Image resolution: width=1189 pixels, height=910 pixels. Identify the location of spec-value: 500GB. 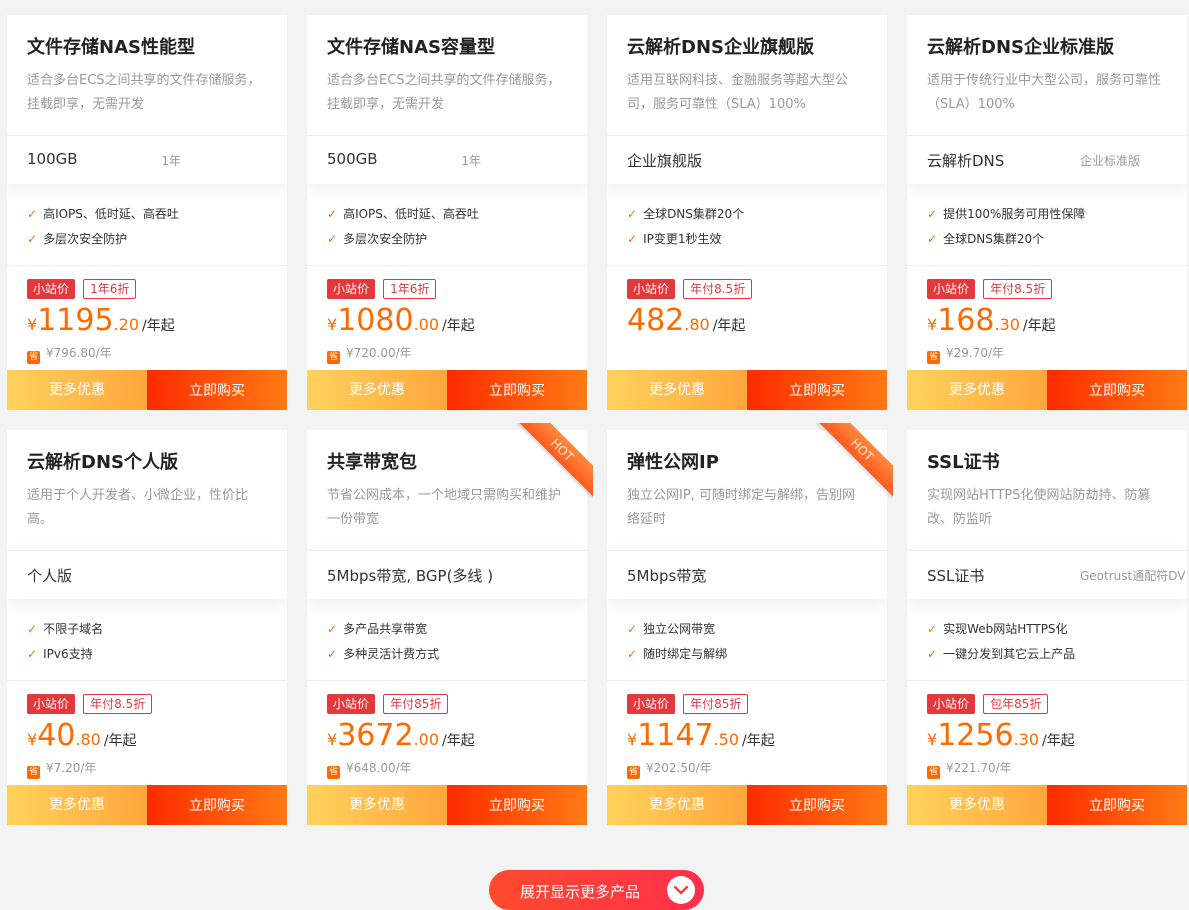
(352, 159).